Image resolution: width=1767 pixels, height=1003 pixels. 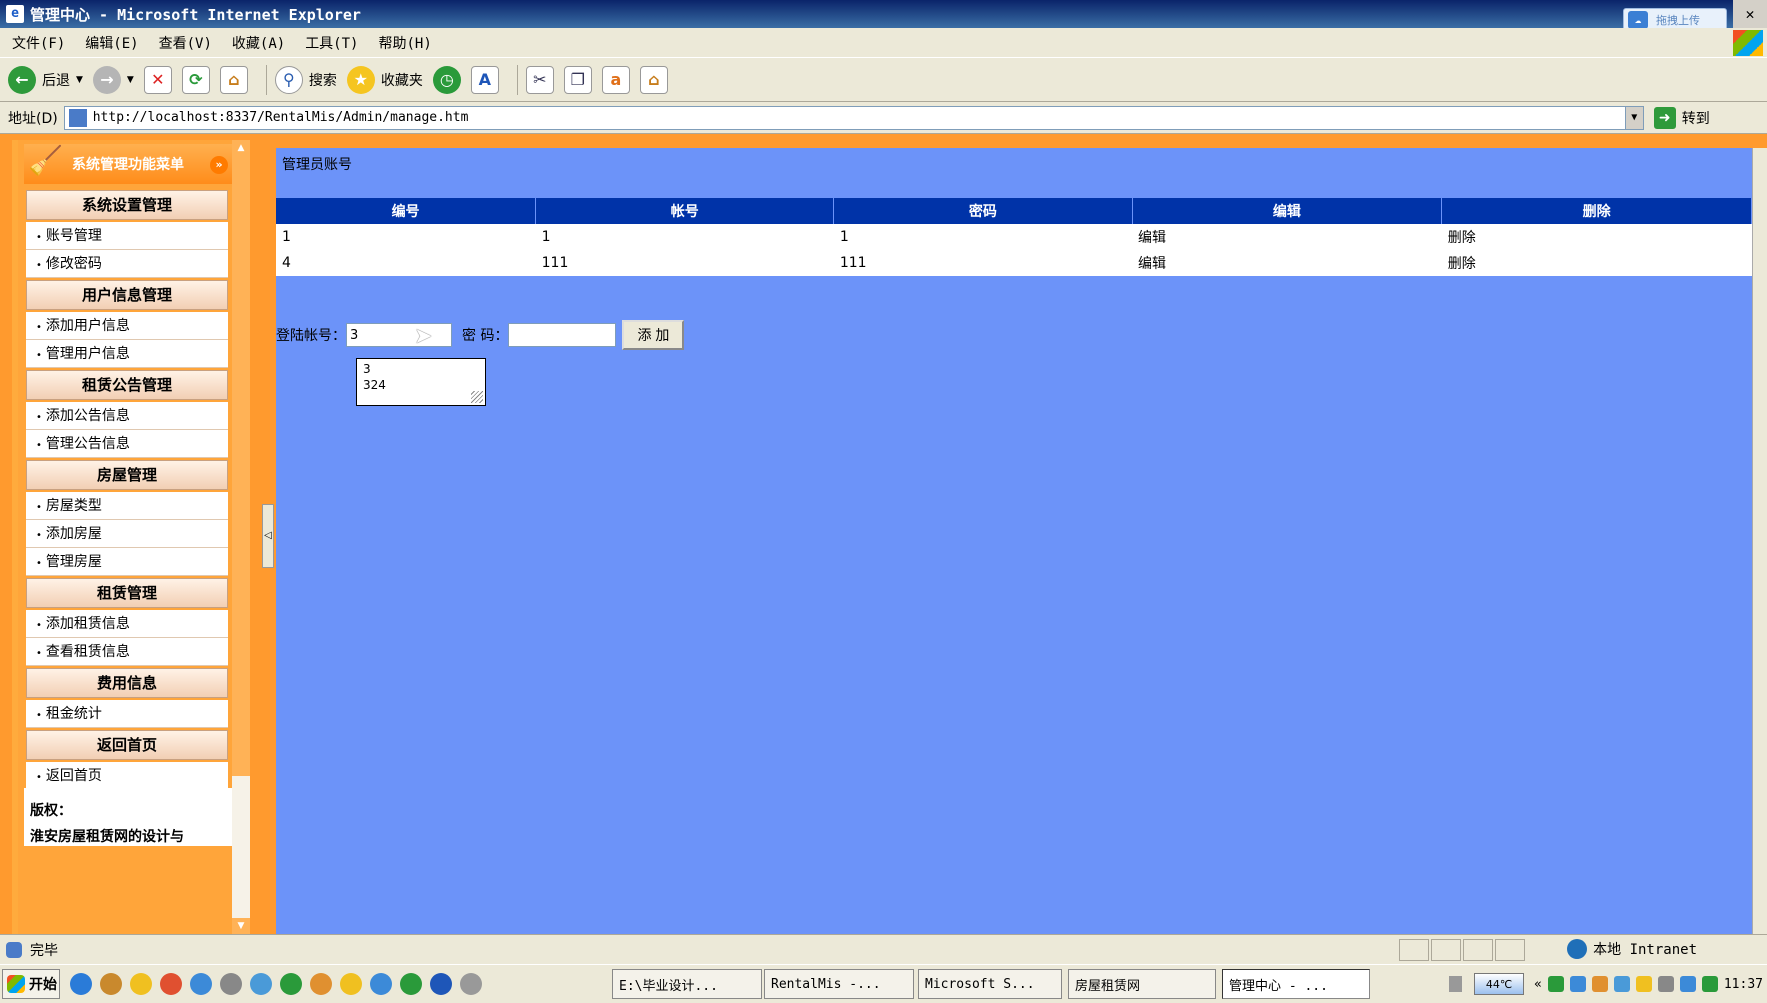 What do you see at coordinates (1633, 117) in the screenshot?
I see `chevron-down-icon: ▼` at bounding box center [1633, 117].